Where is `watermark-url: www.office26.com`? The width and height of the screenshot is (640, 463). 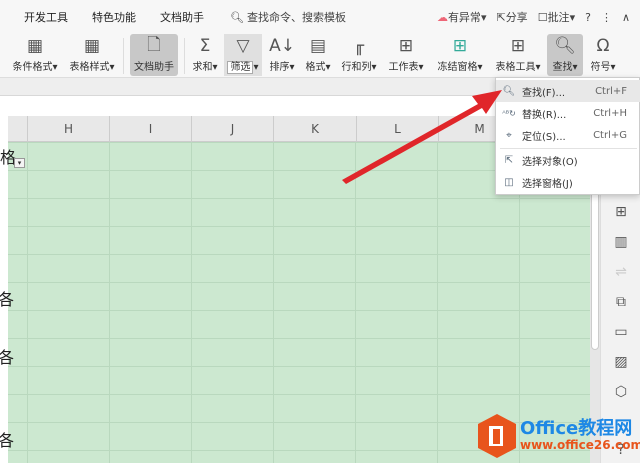 watermark-url: www.office26.com is located at coordinates (580, 445).